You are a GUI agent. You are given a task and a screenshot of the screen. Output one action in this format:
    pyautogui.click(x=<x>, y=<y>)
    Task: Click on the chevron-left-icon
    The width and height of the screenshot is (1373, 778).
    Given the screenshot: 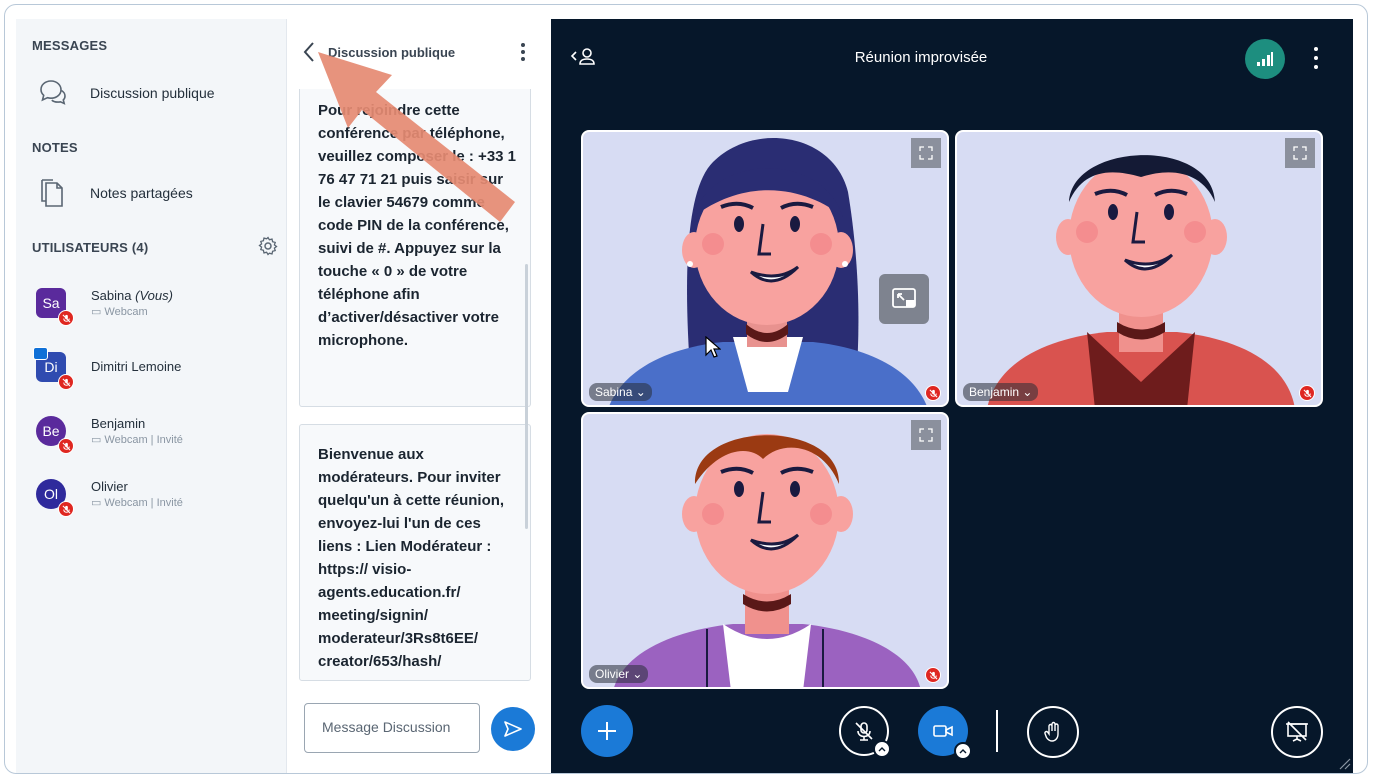 What is the action you would take?
    pyautogui.click(x=311, y=52)
    